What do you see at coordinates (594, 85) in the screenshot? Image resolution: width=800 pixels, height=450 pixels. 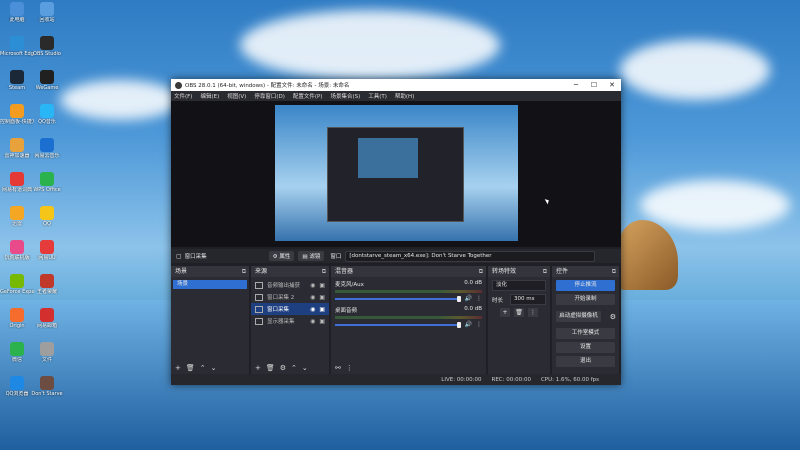 I see `maximize-button: ☐` at bounding box center [594, 85].